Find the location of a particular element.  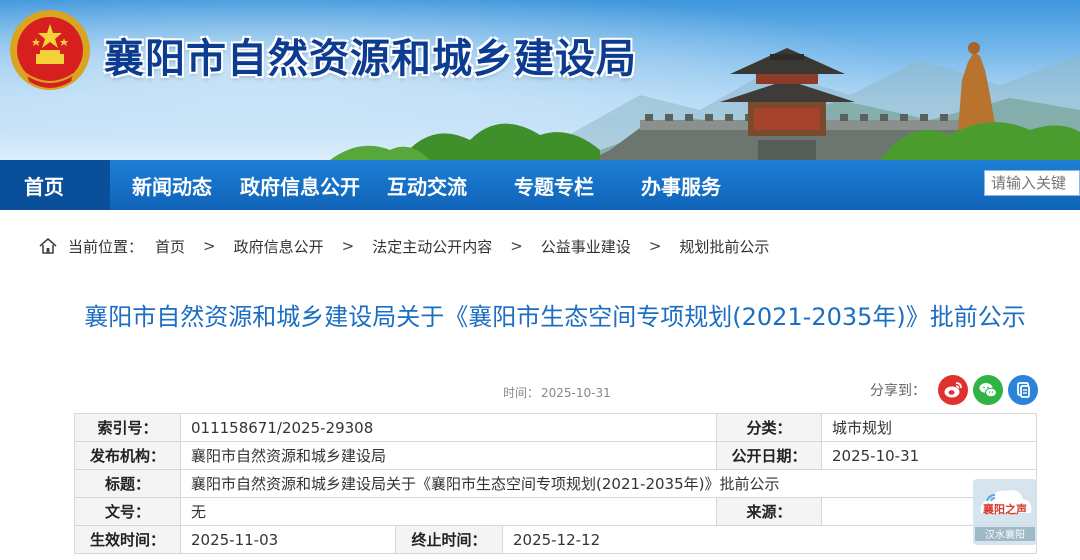

publish-time-label: 时间： is located at coordinates (521, 393).